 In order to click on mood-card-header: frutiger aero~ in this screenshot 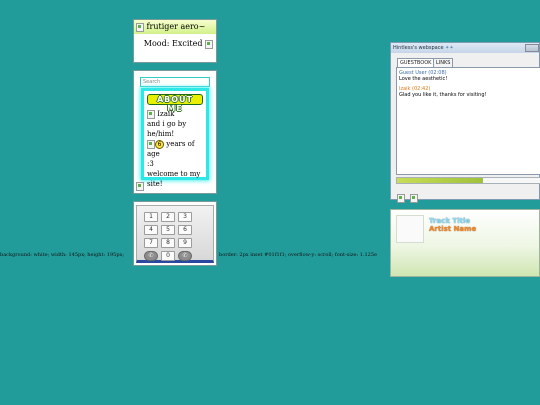, I will do `click(175, 27)`.